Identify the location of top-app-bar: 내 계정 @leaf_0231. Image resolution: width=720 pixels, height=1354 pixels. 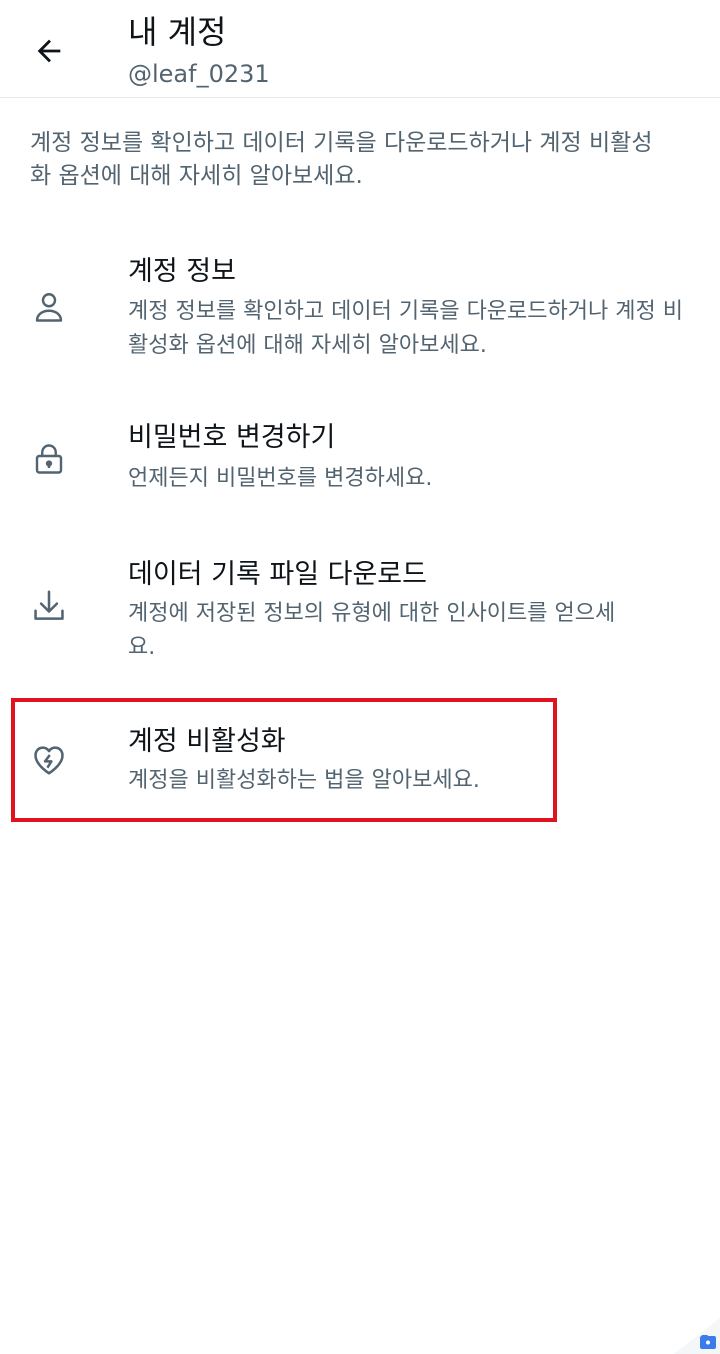
(360, 49).